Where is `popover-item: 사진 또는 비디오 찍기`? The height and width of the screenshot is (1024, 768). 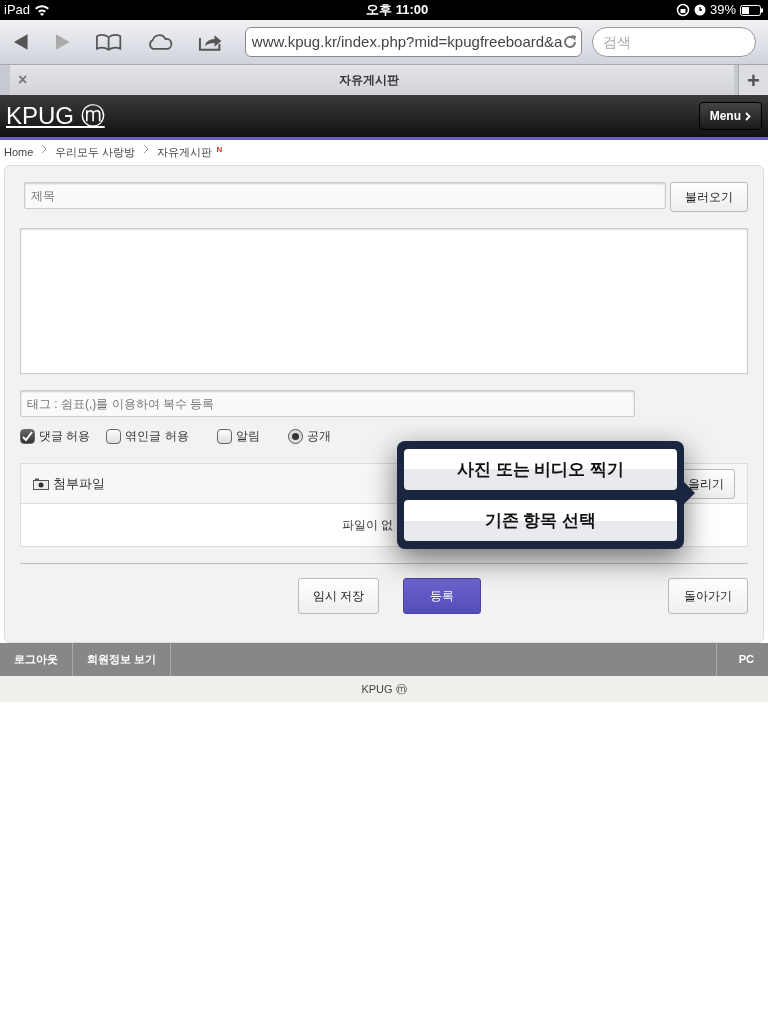 popover-item: 사진 또는 비디오 찍기 is located at coordinates (540, 469).